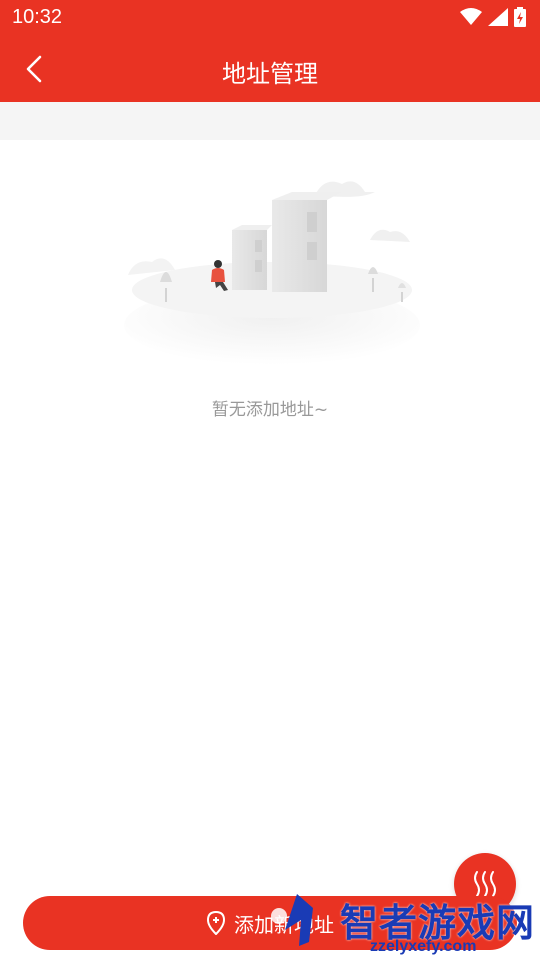 This screenshot has height=960, width=540. Describe the element at coordinates (216, 923) in the screenshot. I see `location-pin-icon` at that location.